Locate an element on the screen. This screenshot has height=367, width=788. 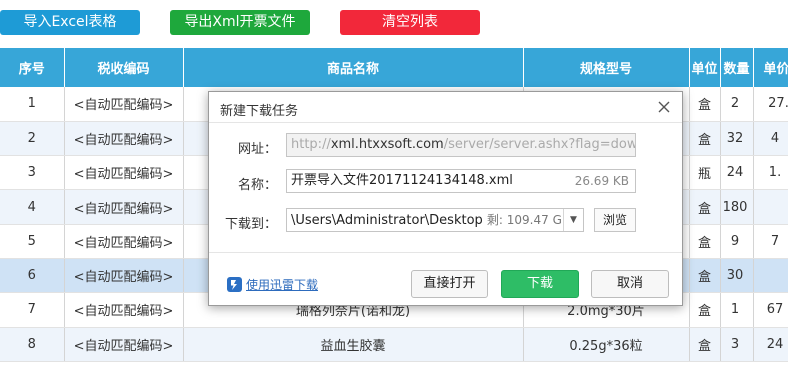
path-label: 下载到： is located at coordinates (250, 224).